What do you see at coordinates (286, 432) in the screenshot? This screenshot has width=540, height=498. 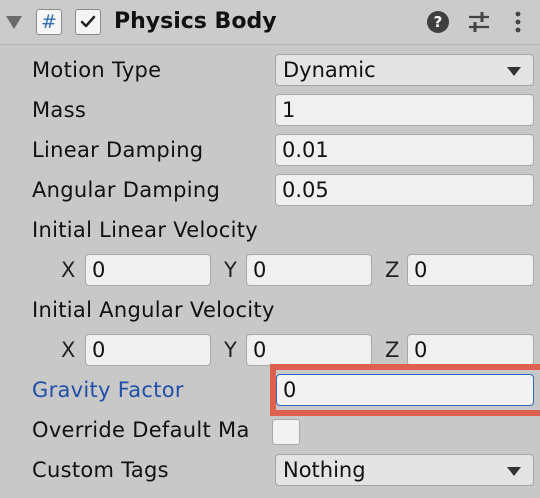 I see `override-default-mass-checkbox` at bounding box center [286, 432].